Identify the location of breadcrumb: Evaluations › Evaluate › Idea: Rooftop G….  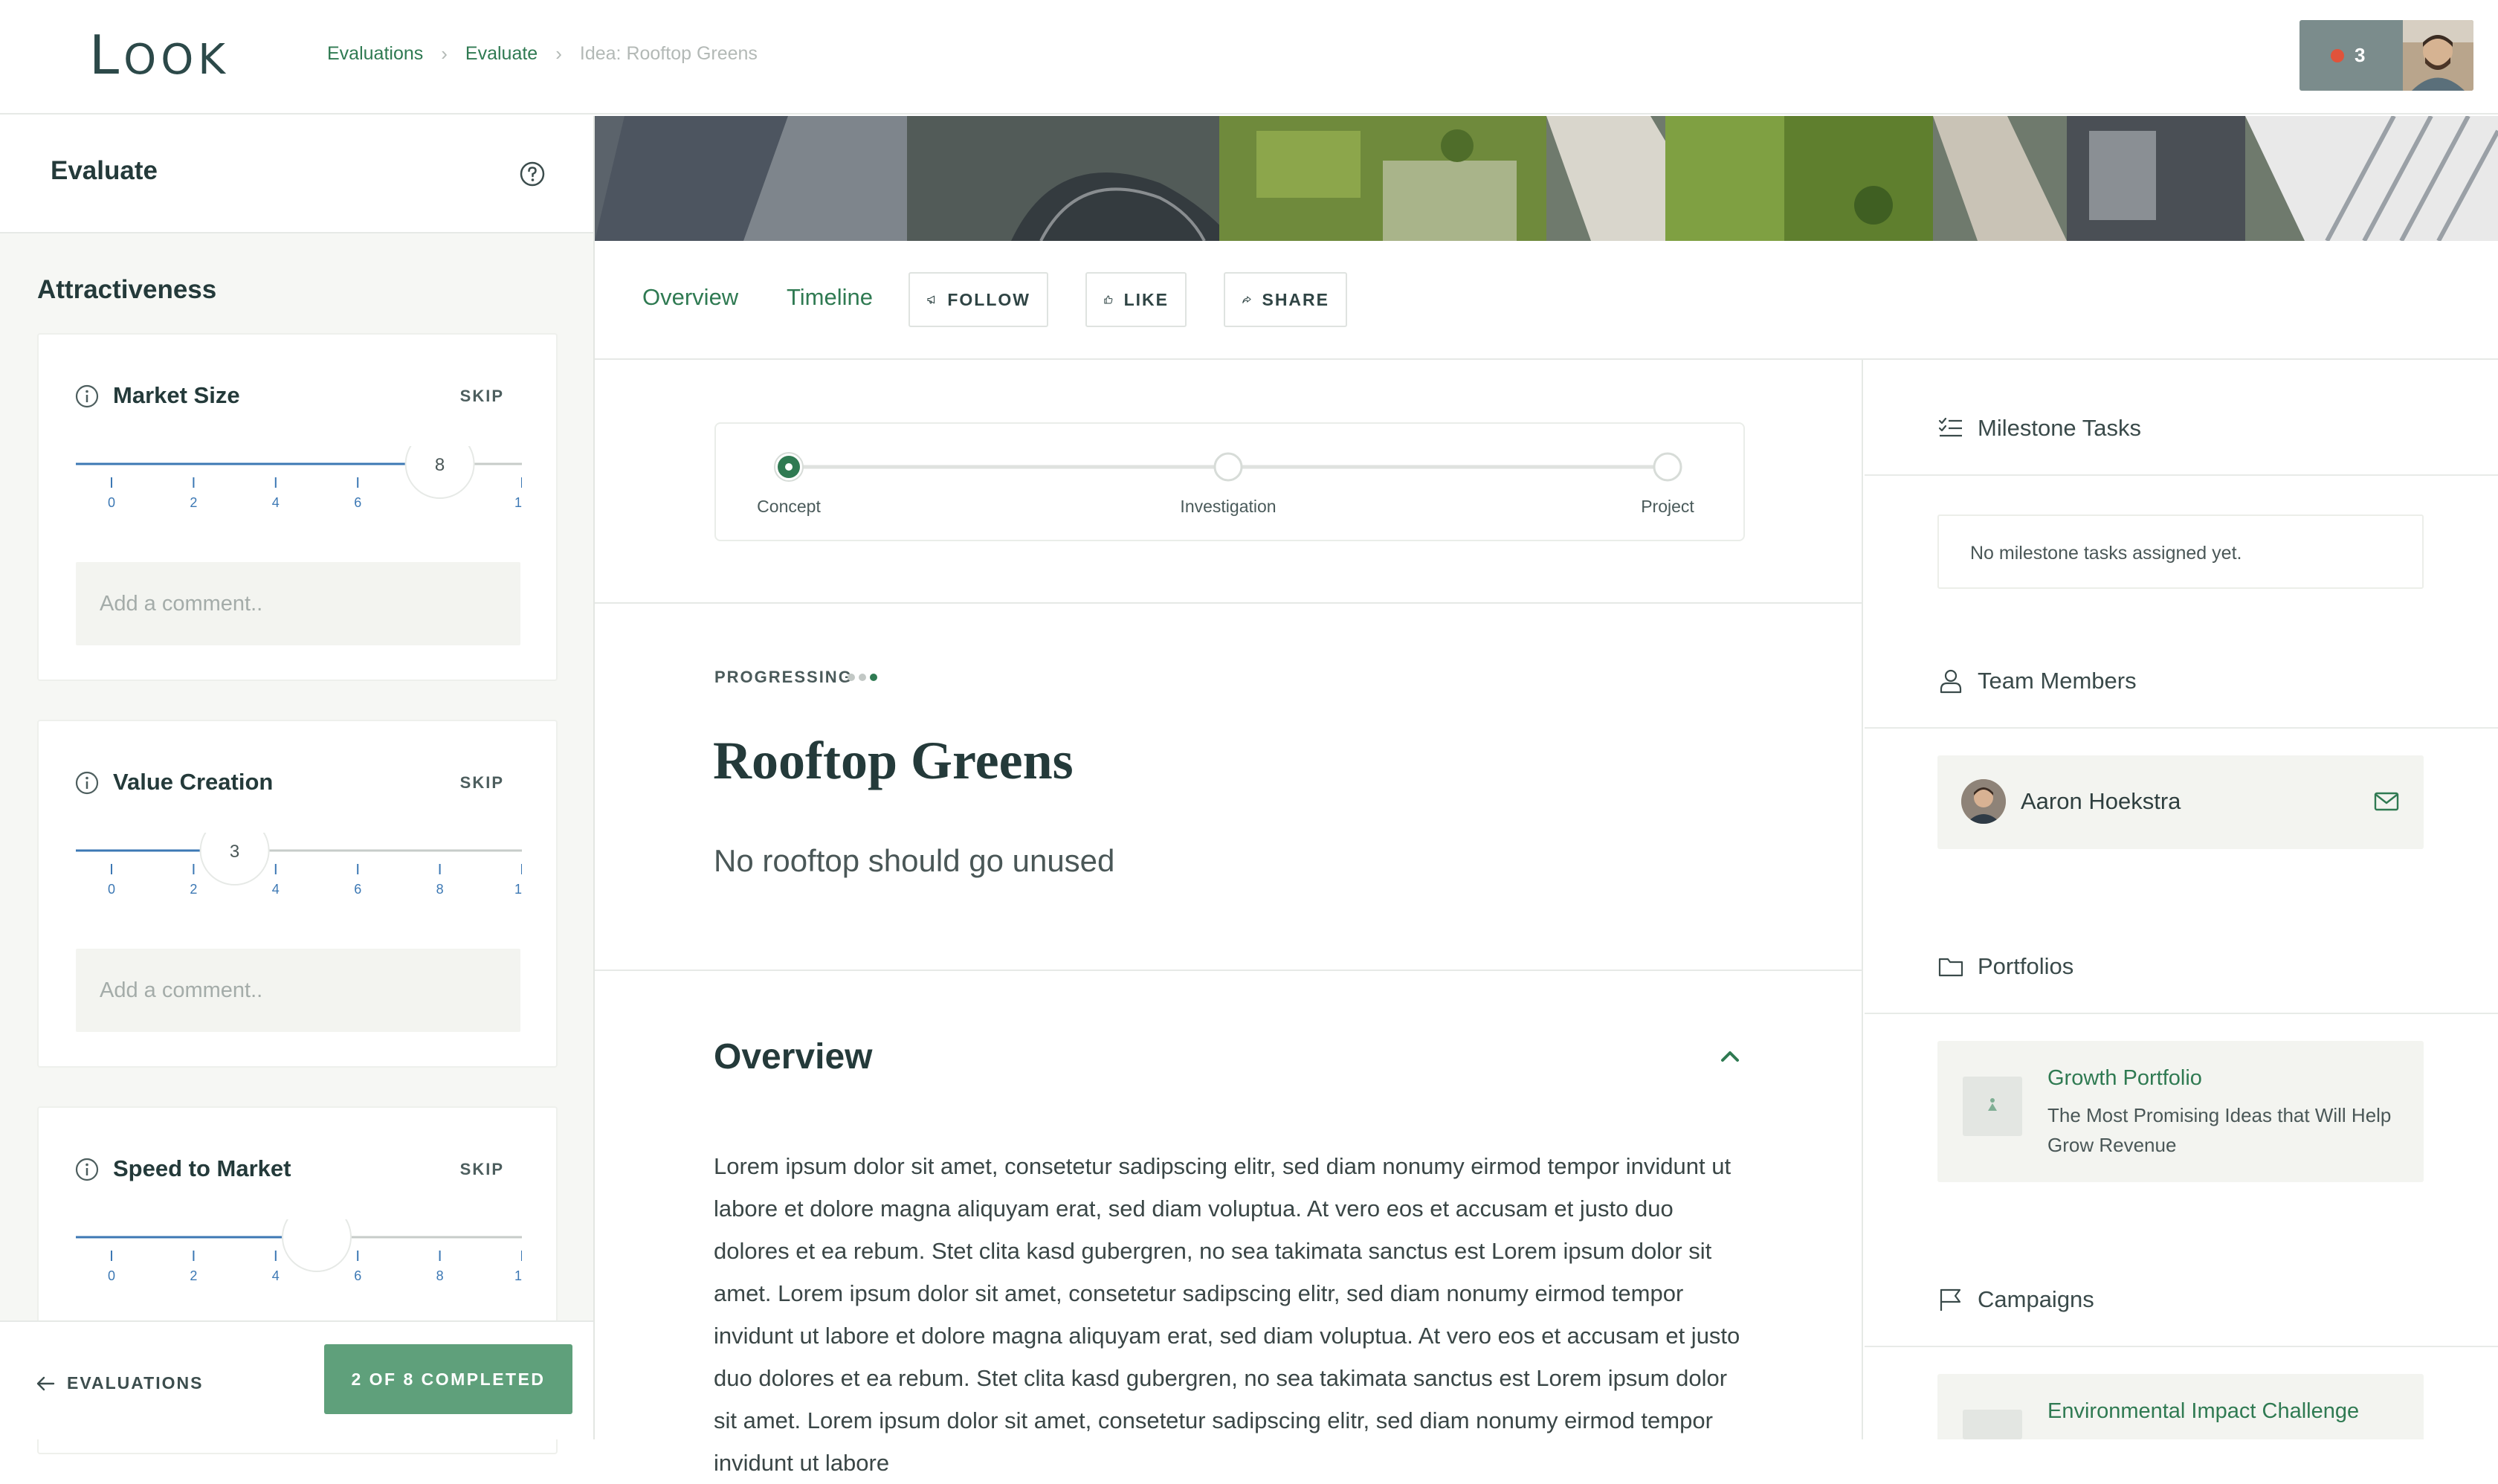
(542, 53).